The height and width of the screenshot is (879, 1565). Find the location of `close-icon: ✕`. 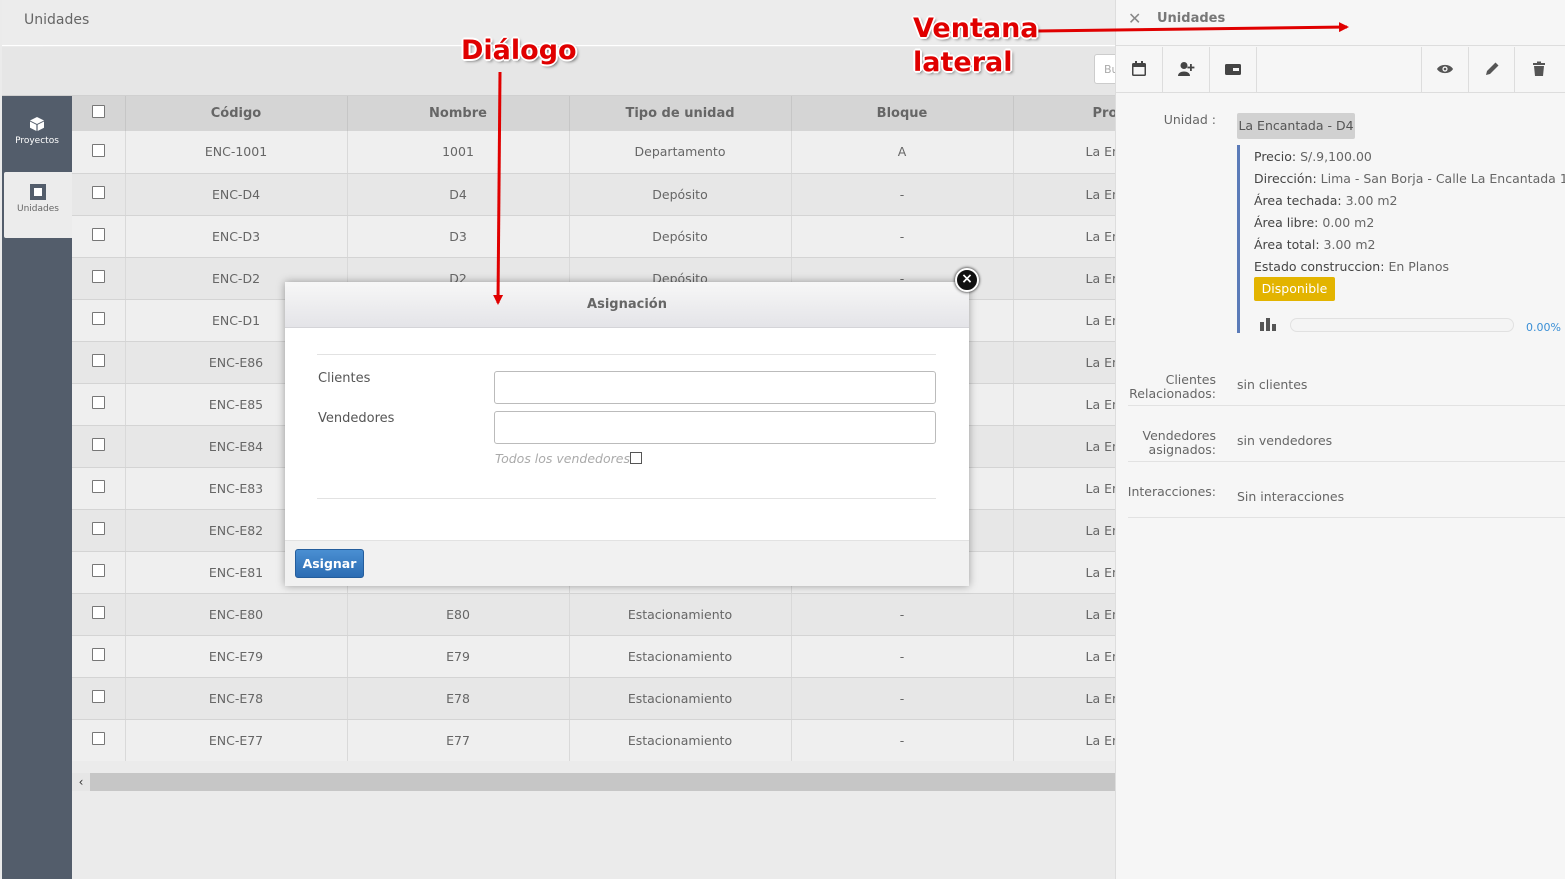

close-icon: ✕ is located at coordinates (1134, 18).